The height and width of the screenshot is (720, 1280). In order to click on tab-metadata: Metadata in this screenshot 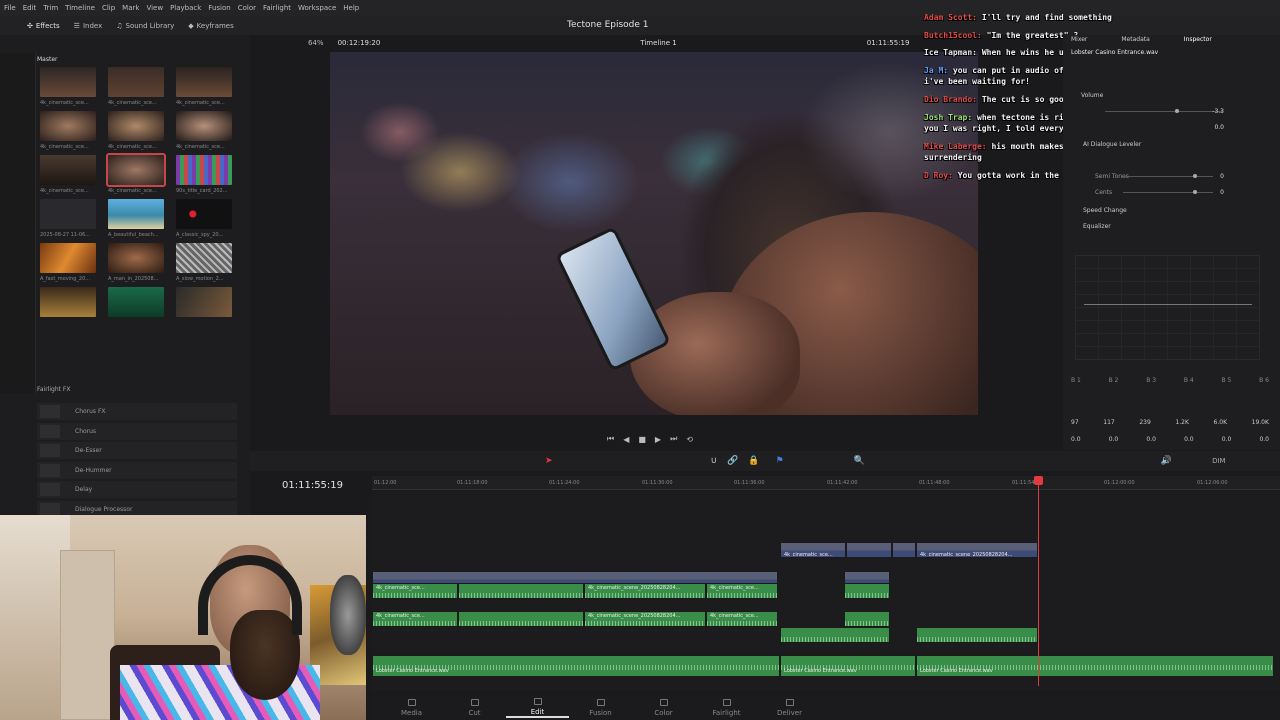, I will do `click(1135, 39)`.